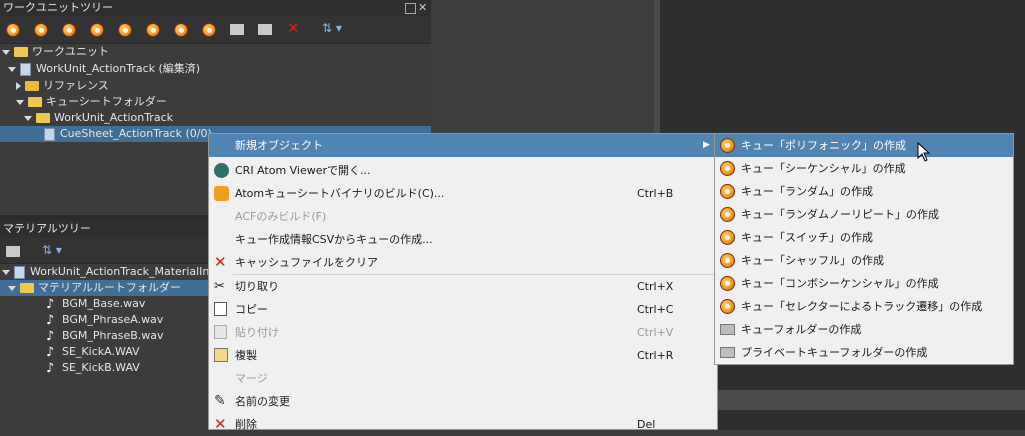  What do you see at coordinates (109, 287) in the screenshot?
I see `tree-item-label: マテリアルルートフォルダー` at bounding box center [109, 287].